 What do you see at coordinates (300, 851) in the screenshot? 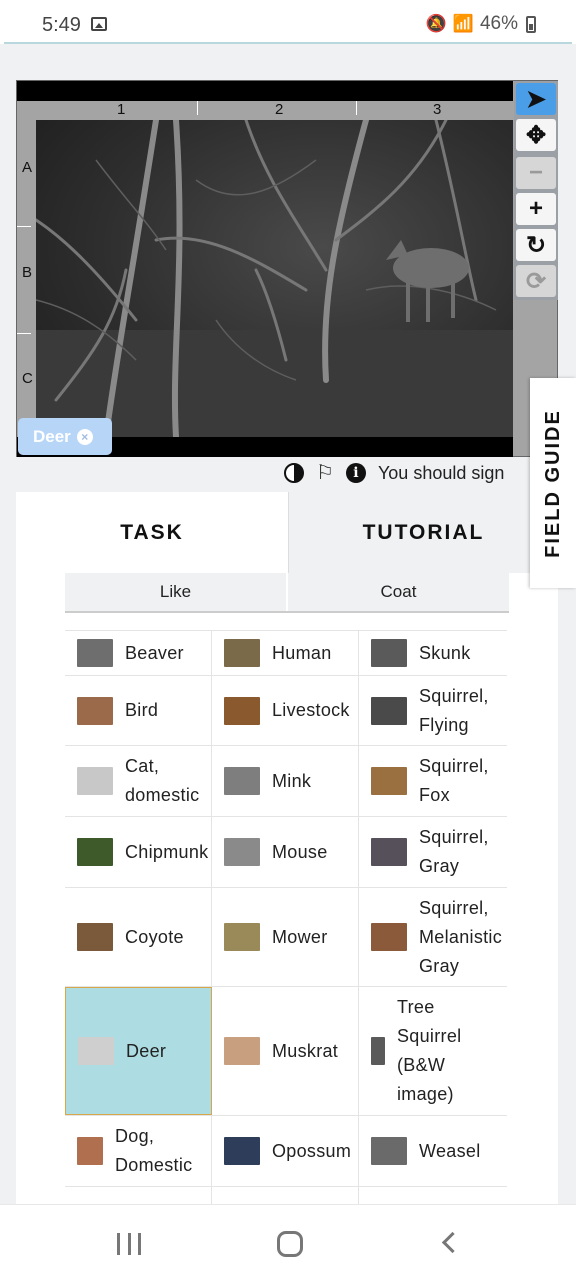
I see `species-label: Mouse` at bounding box center [300, 851].